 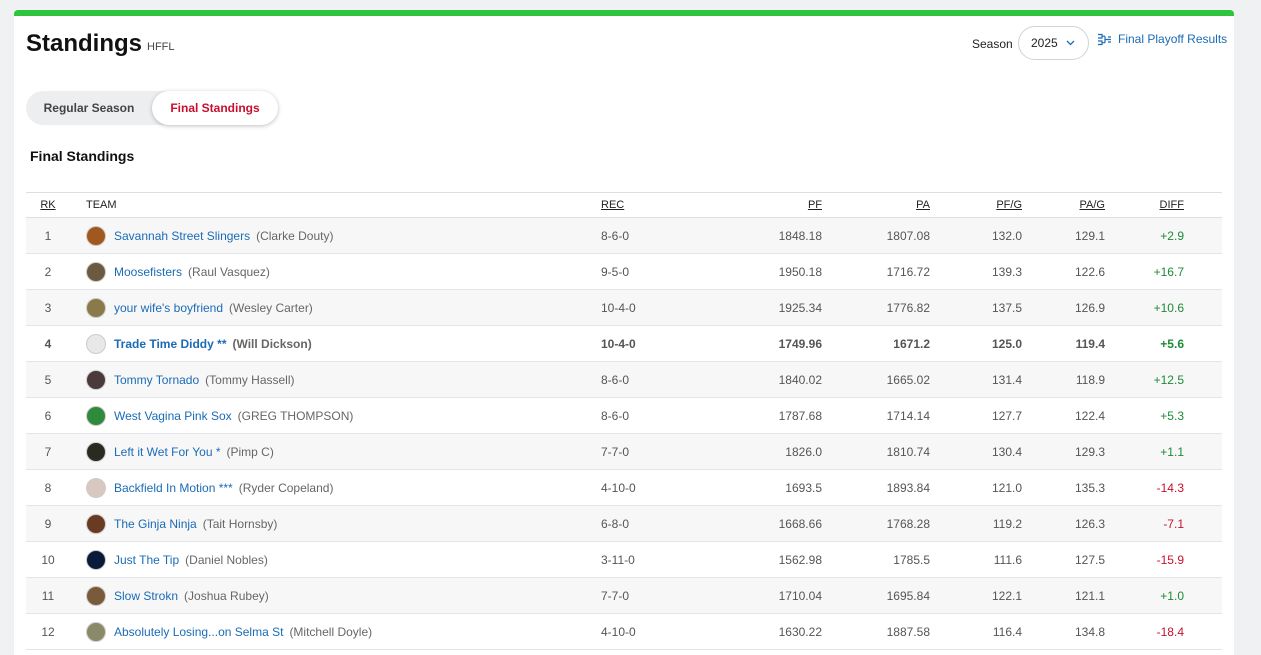 I want to click on pf-cell: 1826.0, so click(x=743, y=451).